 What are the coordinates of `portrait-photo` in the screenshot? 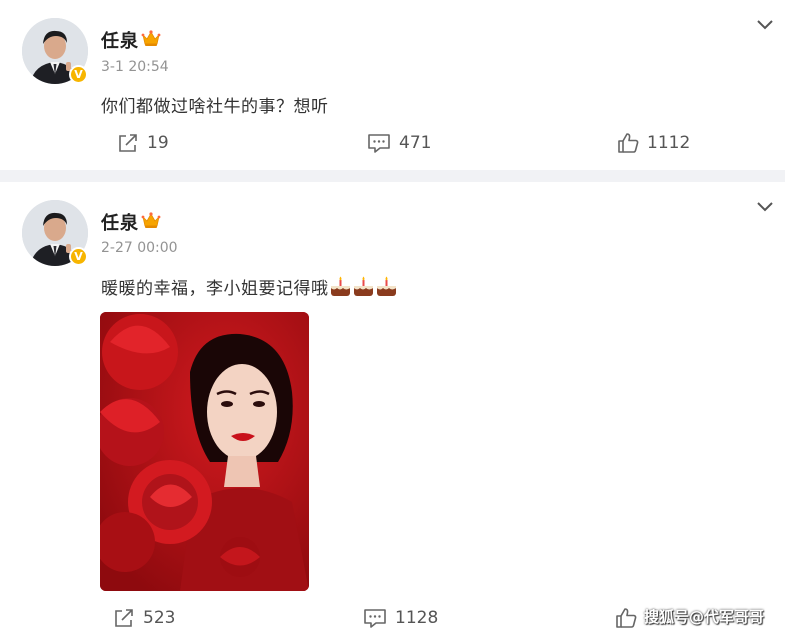 It's located at (204, 451).